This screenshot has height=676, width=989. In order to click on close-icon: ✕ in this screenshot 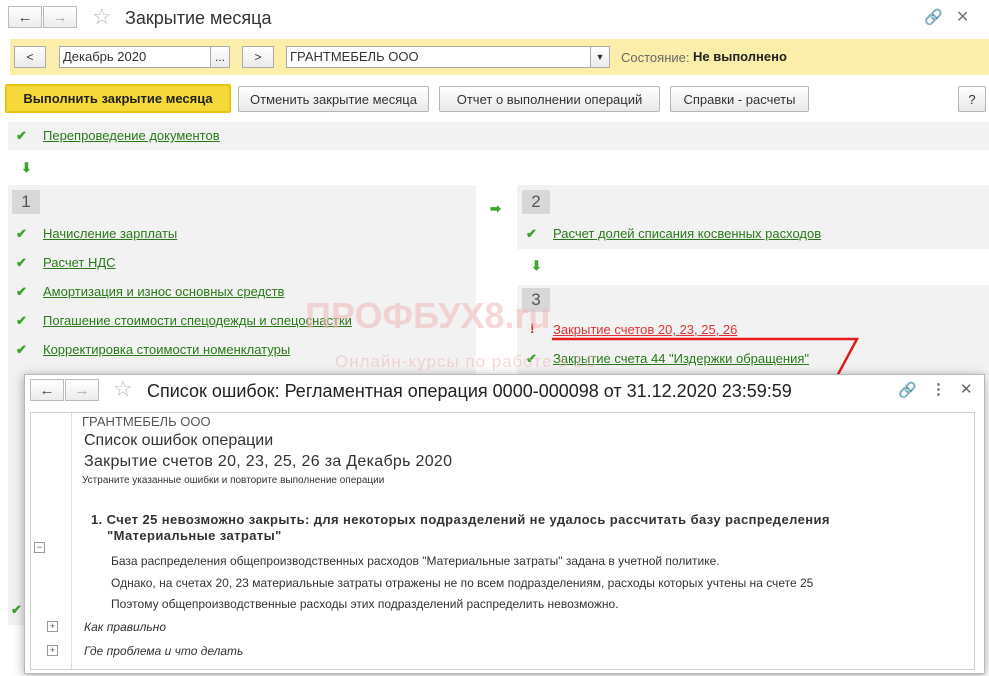, I will do `click(966, 389)`.